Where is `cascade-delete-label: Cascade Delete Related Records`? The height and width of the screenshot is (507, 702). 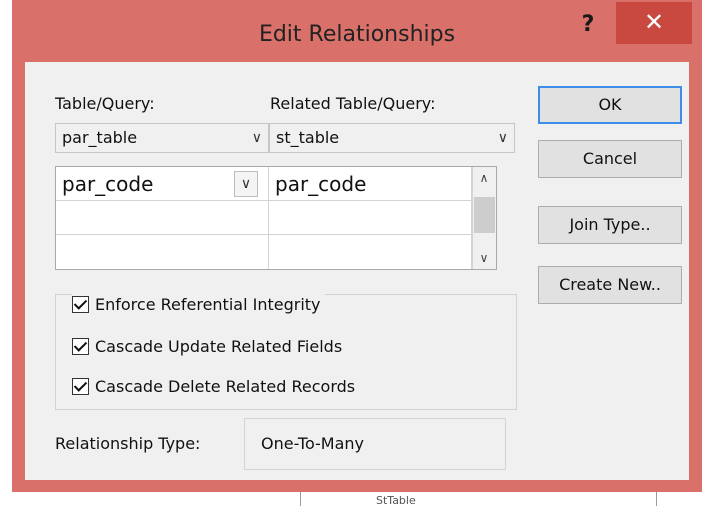
cascade-delete-label: Cascade Delete Related Records is located at coordinates (225, 386).